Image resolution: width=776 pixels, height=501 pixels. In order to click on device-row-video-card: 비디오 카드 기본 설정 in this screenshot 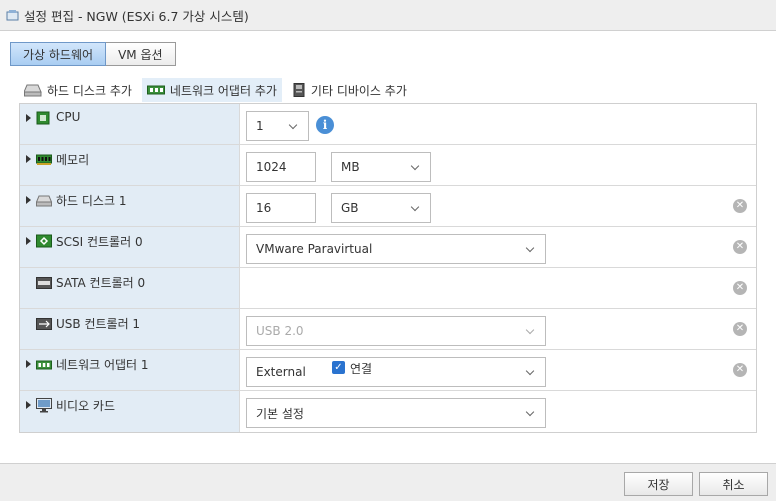, I will do `click(388, 411)`.